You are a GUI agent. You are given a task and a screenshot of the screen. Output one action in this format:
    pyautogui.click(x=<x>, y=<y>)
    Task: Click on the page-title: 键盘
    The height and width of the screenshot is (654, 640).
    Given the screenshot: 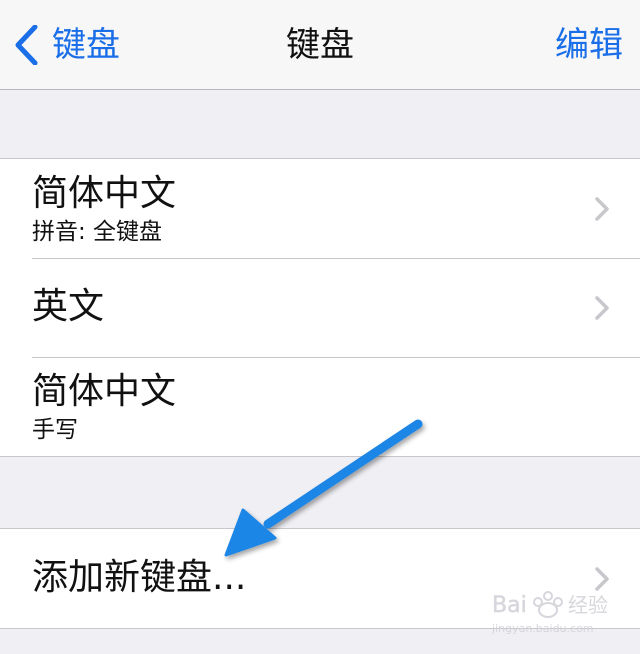 What is the action you would take?
    pyautogui.click(x=320, y=45)
    